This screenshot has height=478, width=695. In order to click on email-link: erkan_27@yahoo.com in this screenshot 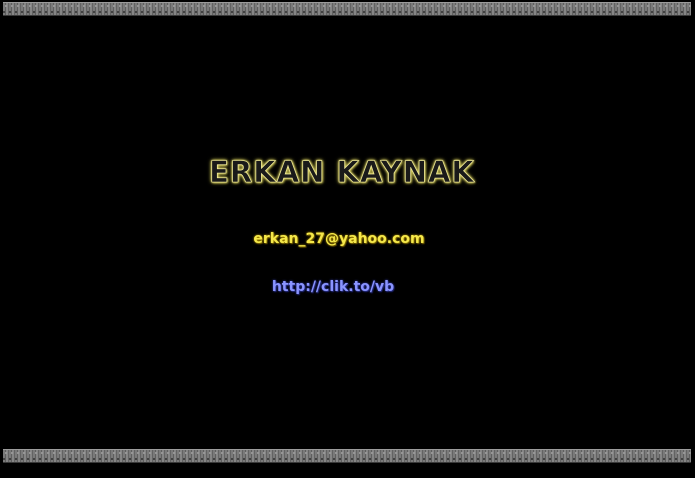, I will do `click(339, 239)`.